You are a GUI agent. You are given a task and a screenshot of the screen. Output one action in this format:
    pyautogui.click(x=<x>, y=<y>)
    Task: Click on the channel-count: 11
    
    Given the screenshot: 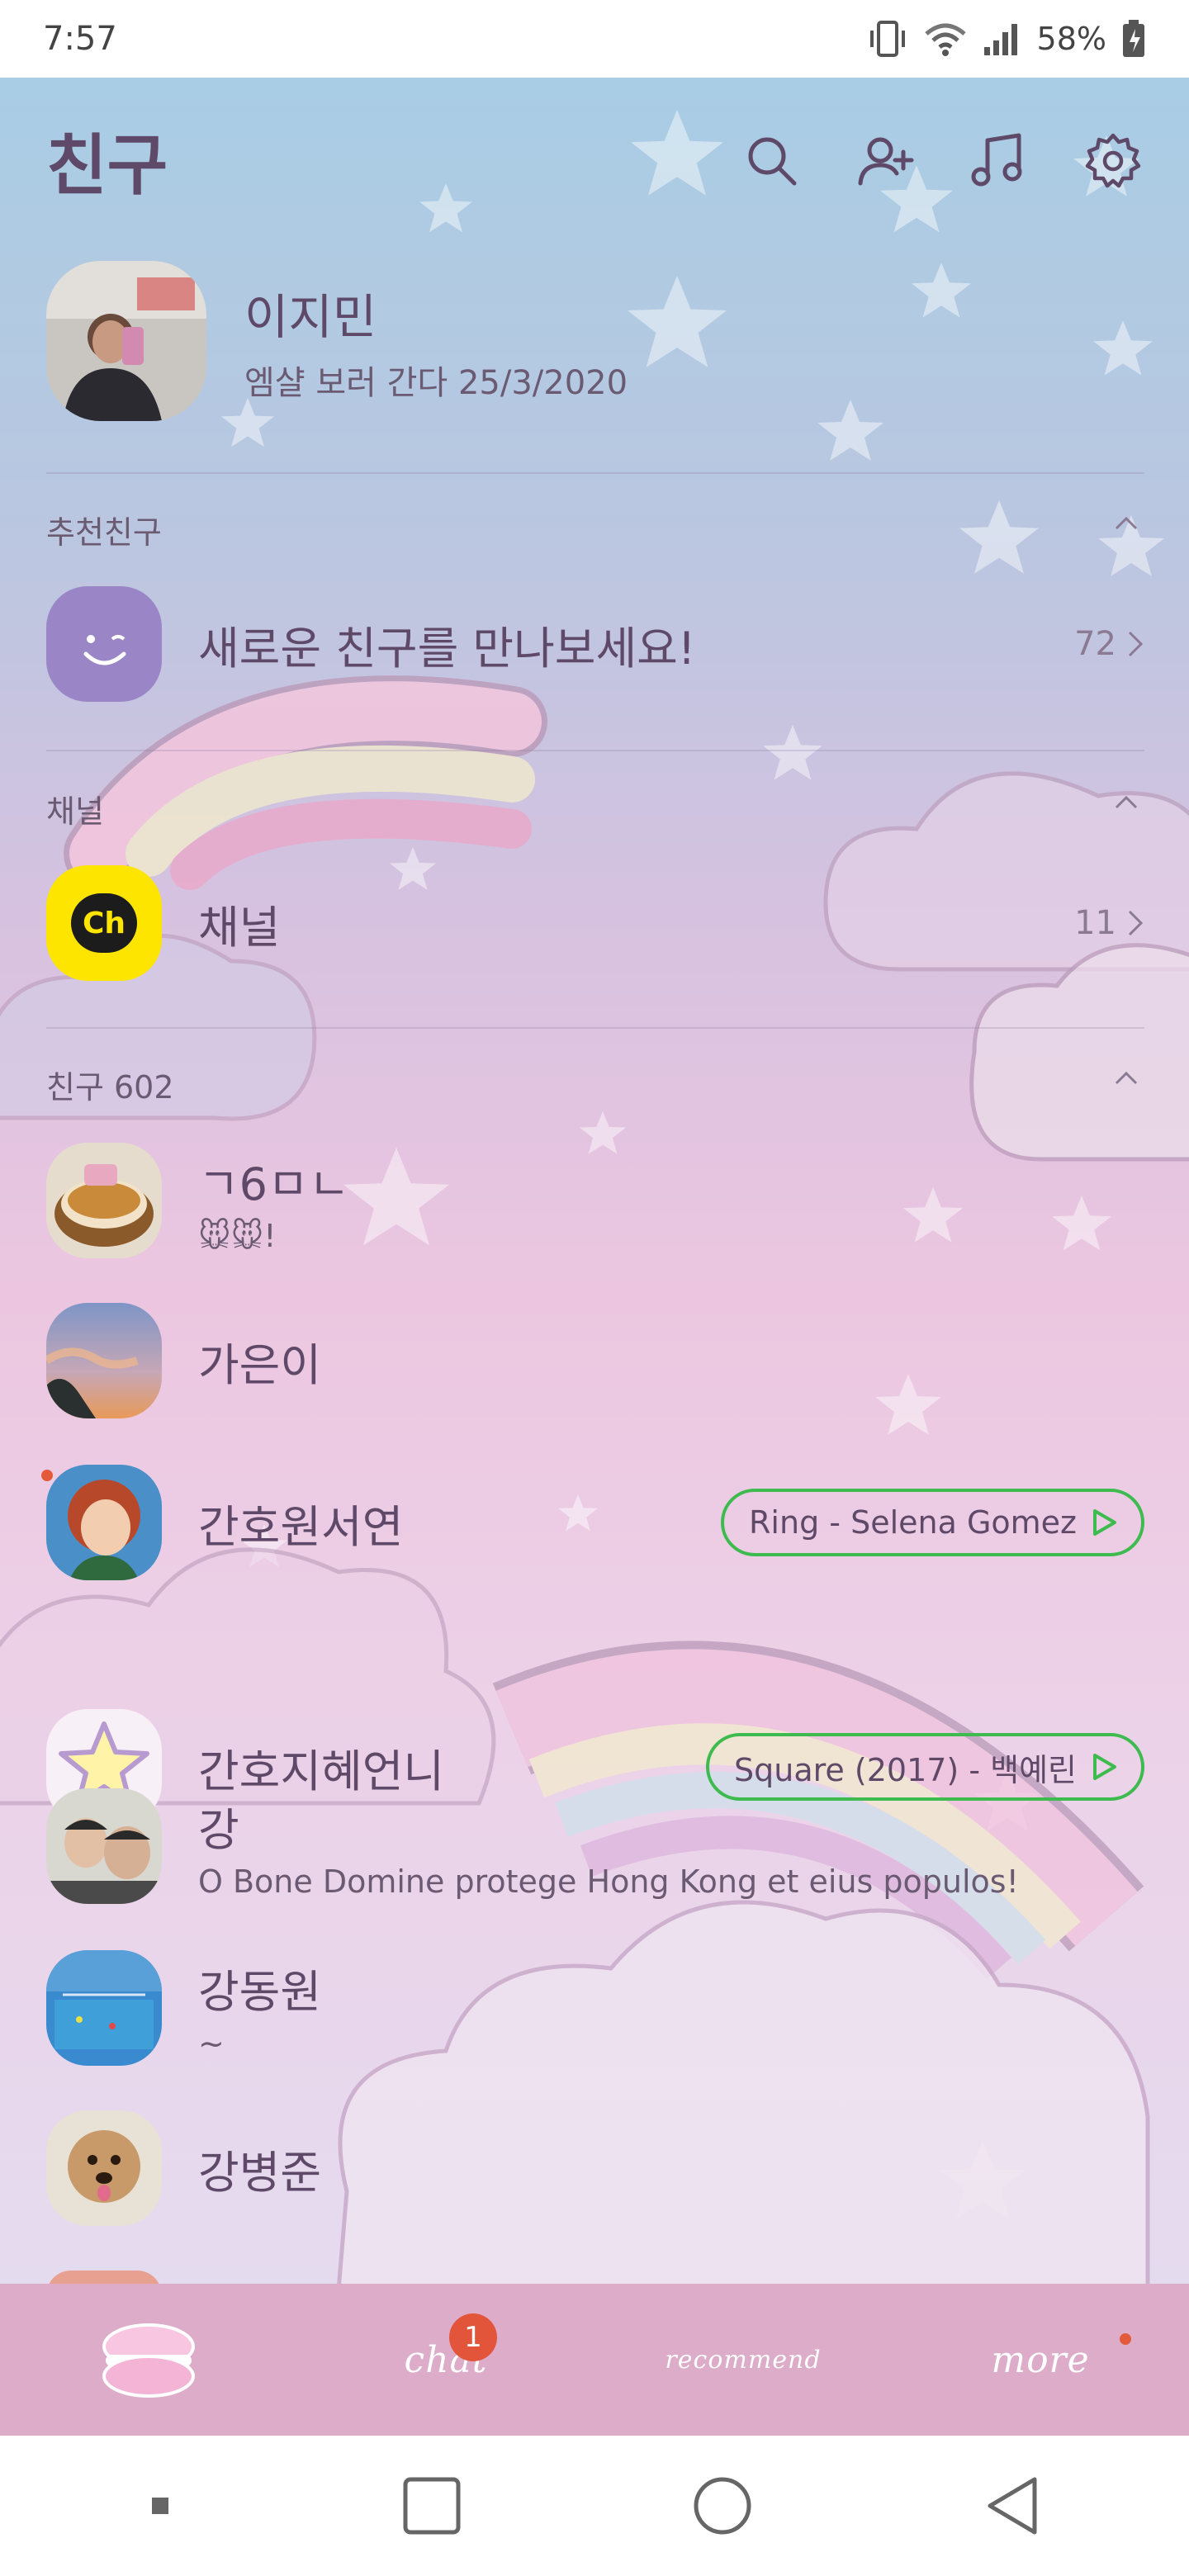 What is the action you would take?
    pyautogui.click(x=1109, y=923)
    